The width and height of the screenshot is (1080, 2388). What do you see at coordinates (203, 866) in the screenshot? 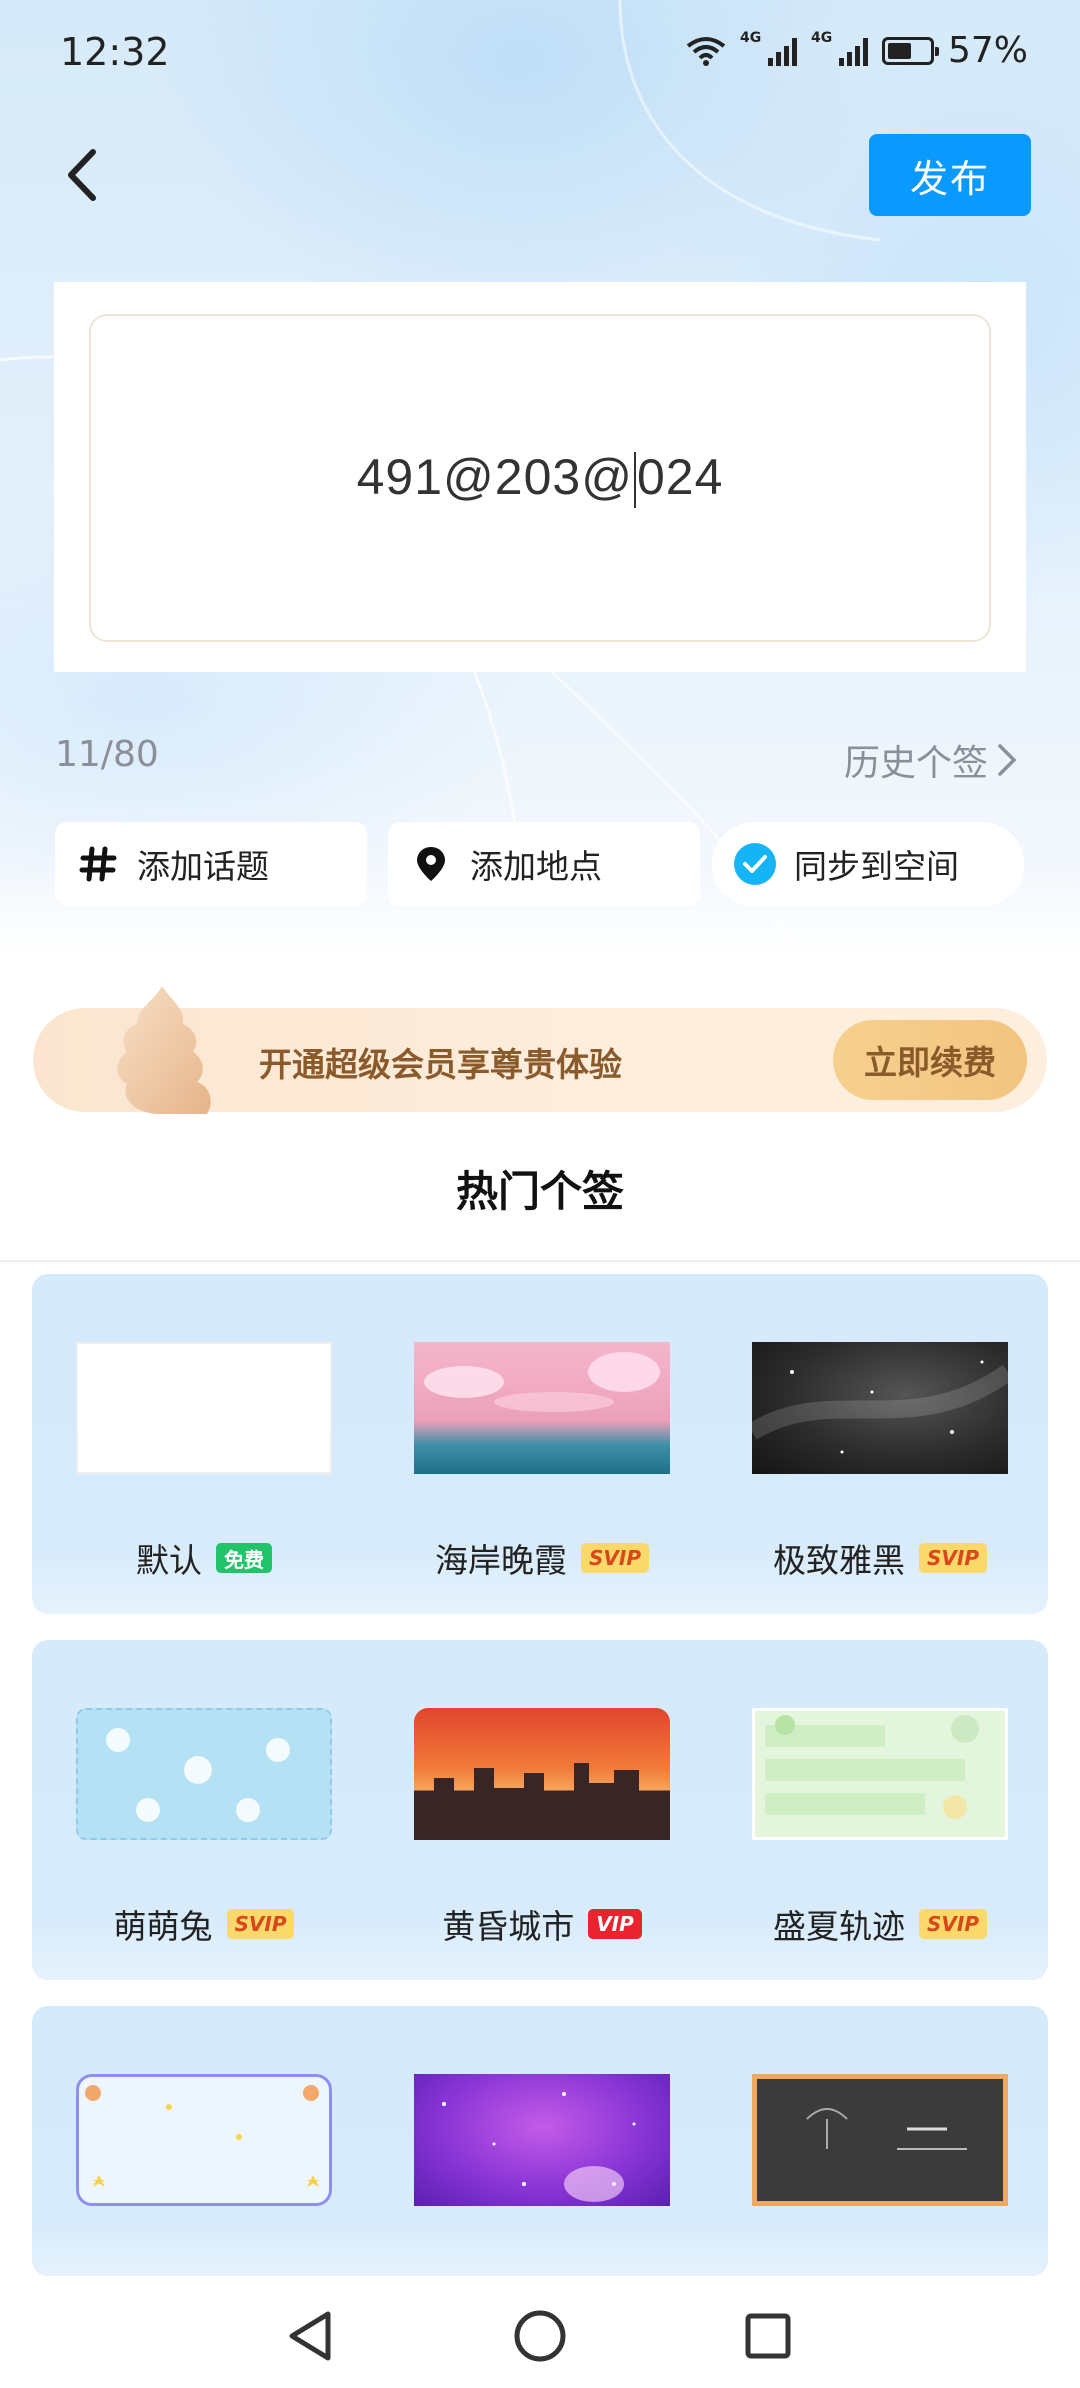
I see `add-topic-label: 添加话题` at bounding box center [203, 866].